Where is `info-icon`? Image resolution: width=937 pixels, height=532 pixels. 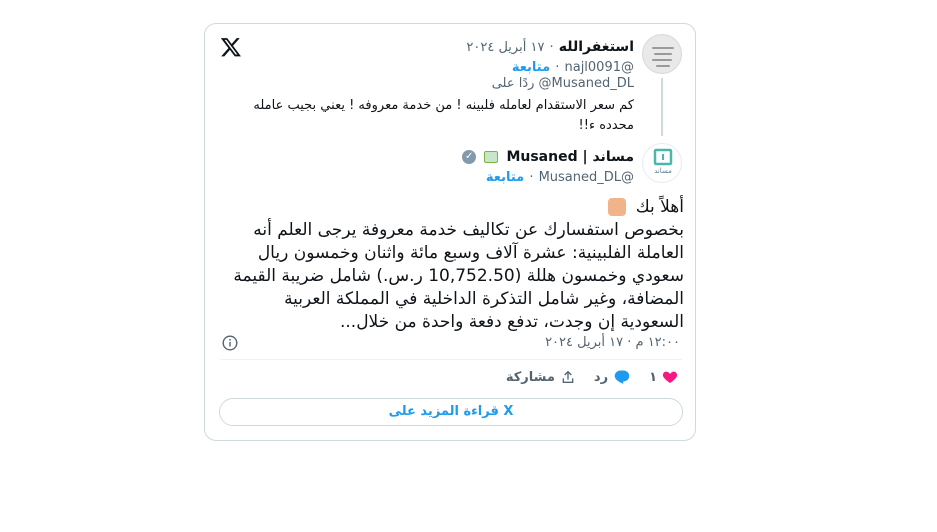 info-icon is located at coordinates (230, 343).